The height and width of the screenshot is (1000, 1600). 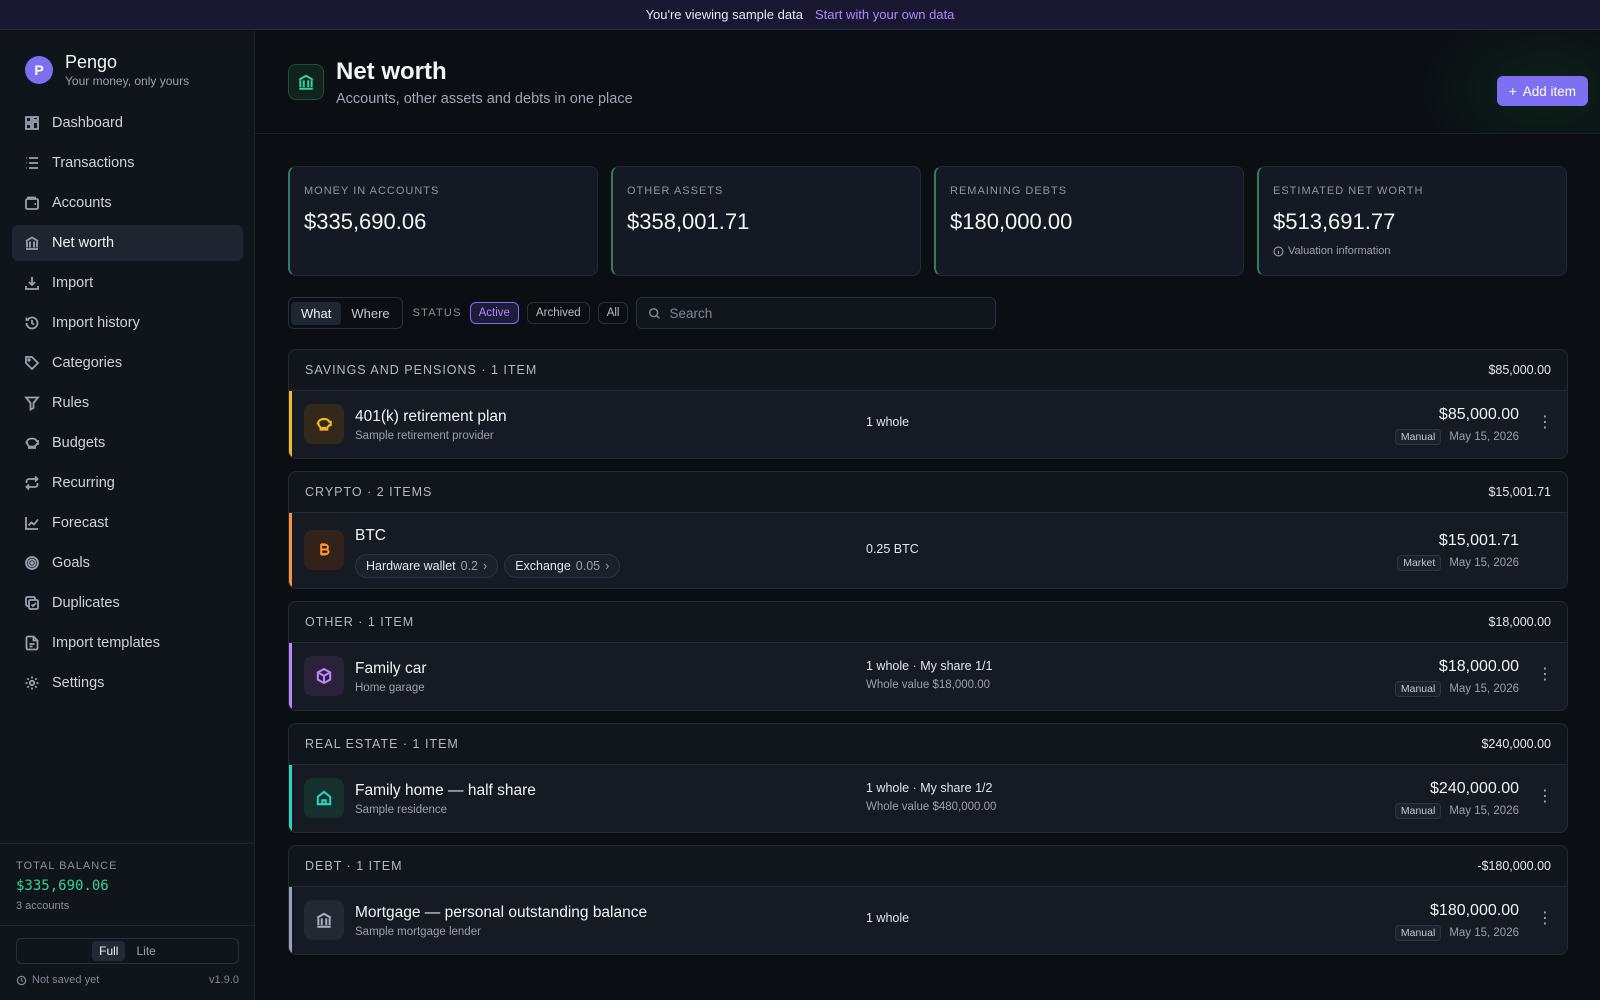 I want to click on sidebar-item-categories: Categories, so click(x=127, y=363).